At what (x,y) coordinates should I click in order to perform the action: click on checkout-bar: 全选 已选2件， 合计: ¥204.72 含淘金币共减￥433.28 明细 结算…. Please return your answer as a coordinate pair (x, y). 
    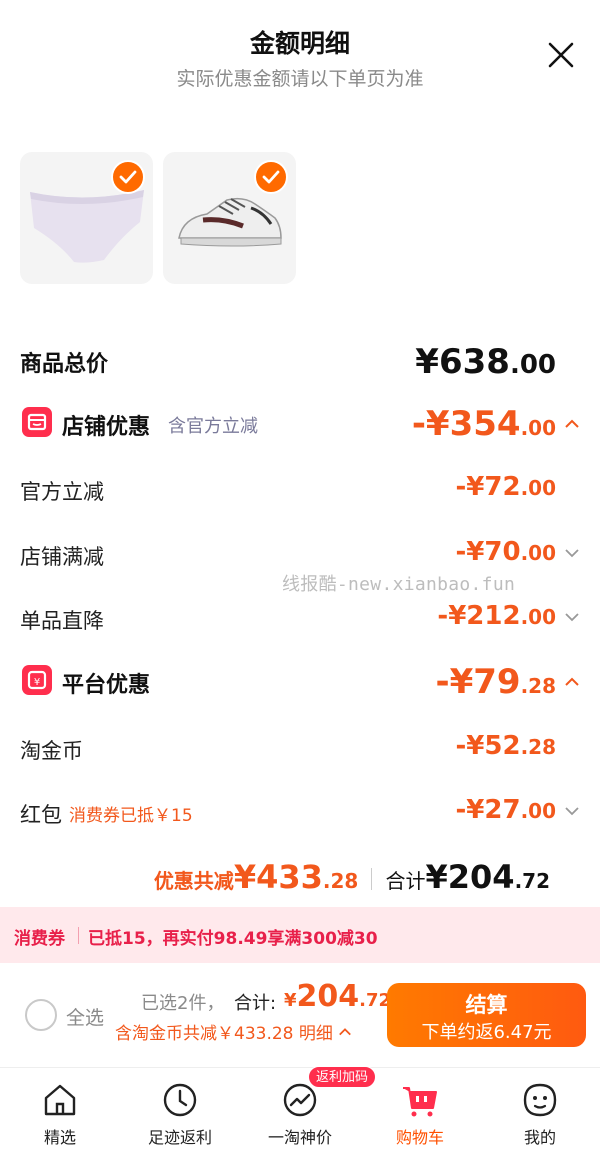
    Looking at the image, I should click on (300, 1015).